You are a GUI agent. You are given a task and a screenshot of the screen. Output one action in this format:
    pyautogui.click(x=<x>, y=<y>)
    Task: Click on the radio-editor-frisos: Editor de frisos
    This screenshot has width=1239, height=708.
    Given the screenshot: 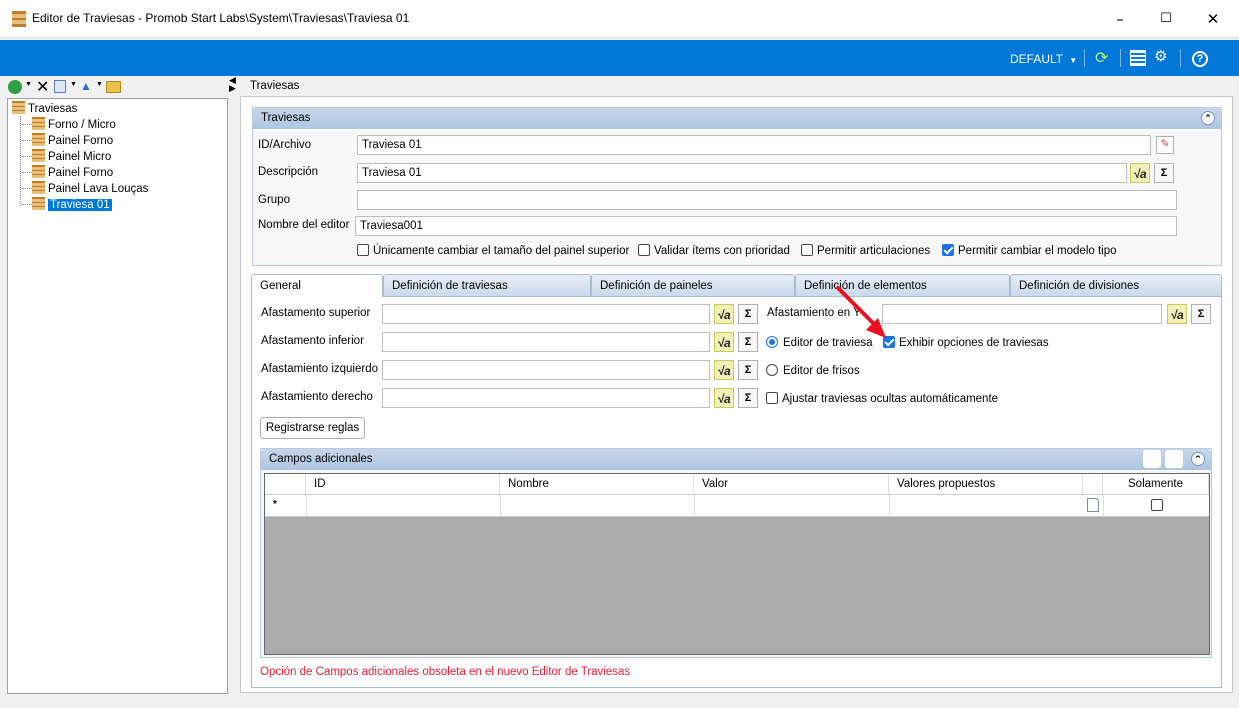 What is the action you would take?
    pyautogui.click(x=813, y=370)
    